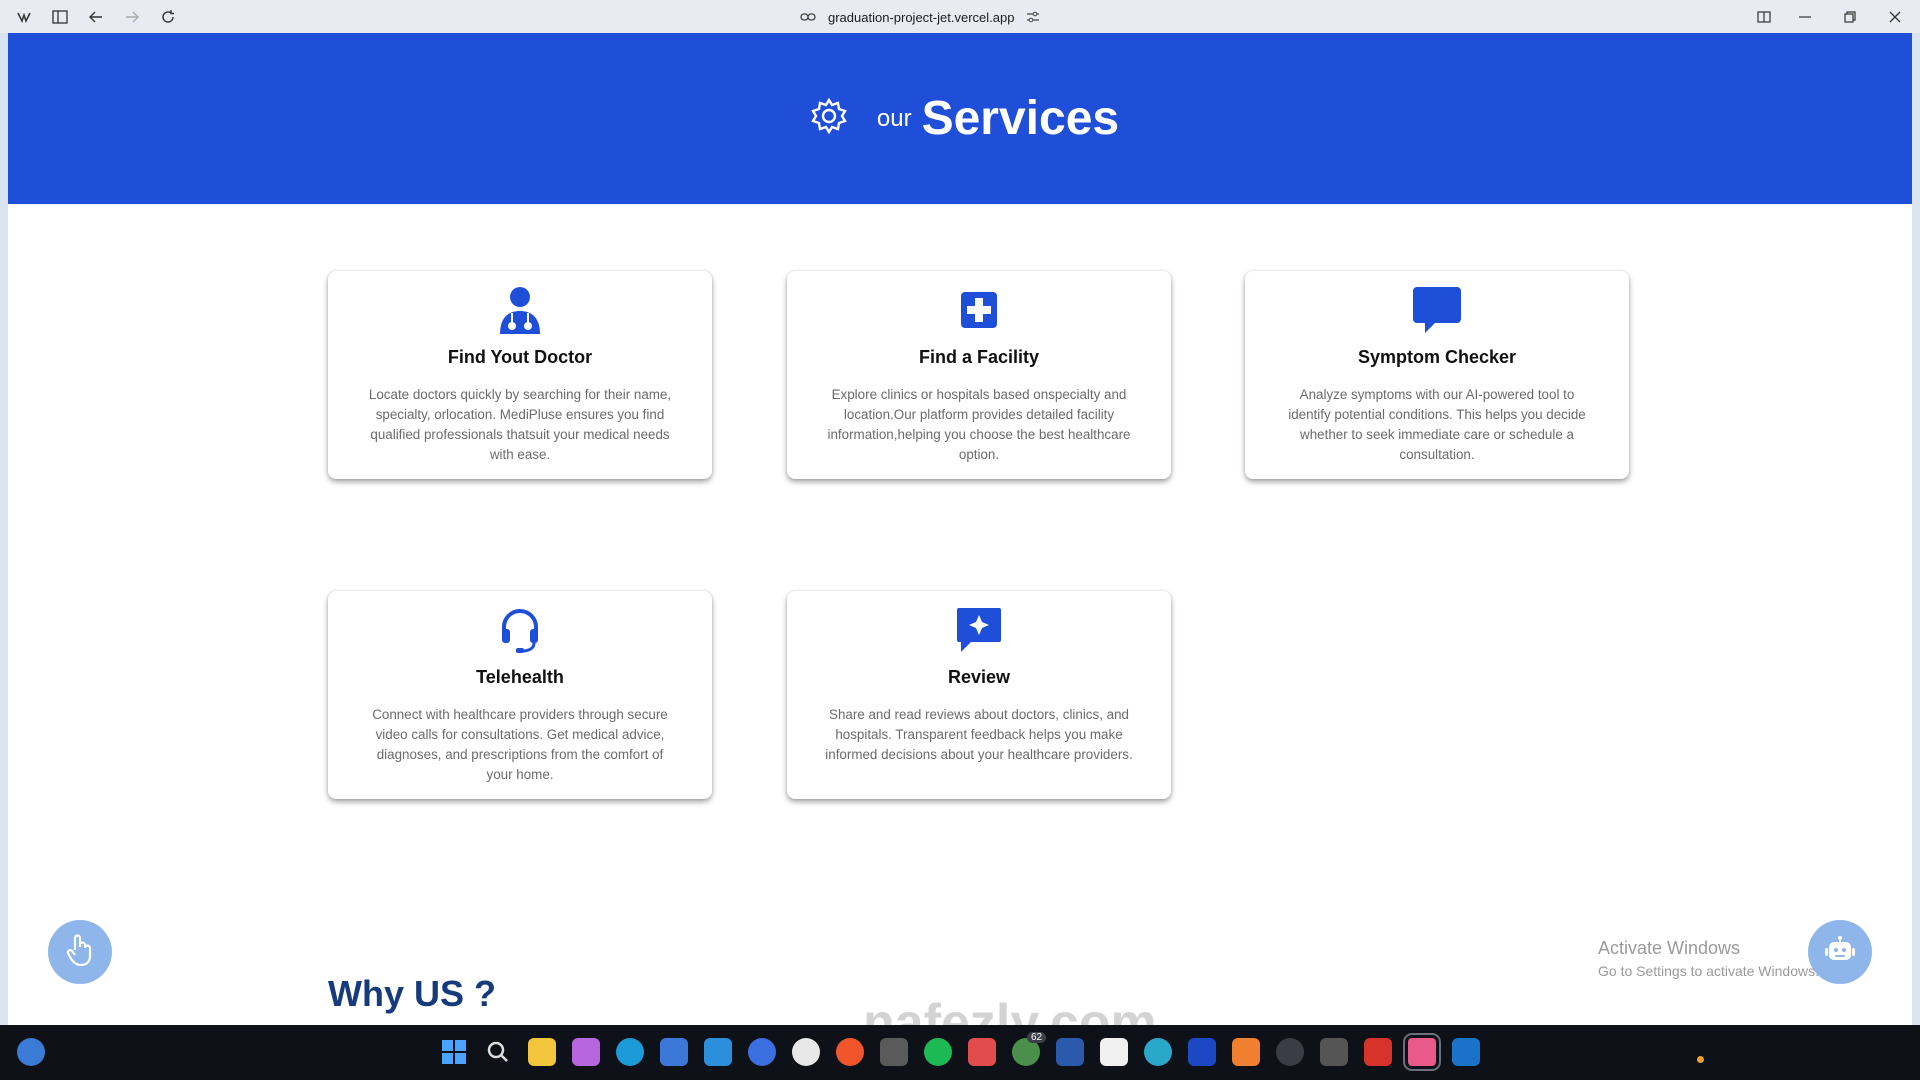  What do you see at coordinates (674, 1052) in the screenshot?
I see `store-icon` at bounding box center [674, 1052].